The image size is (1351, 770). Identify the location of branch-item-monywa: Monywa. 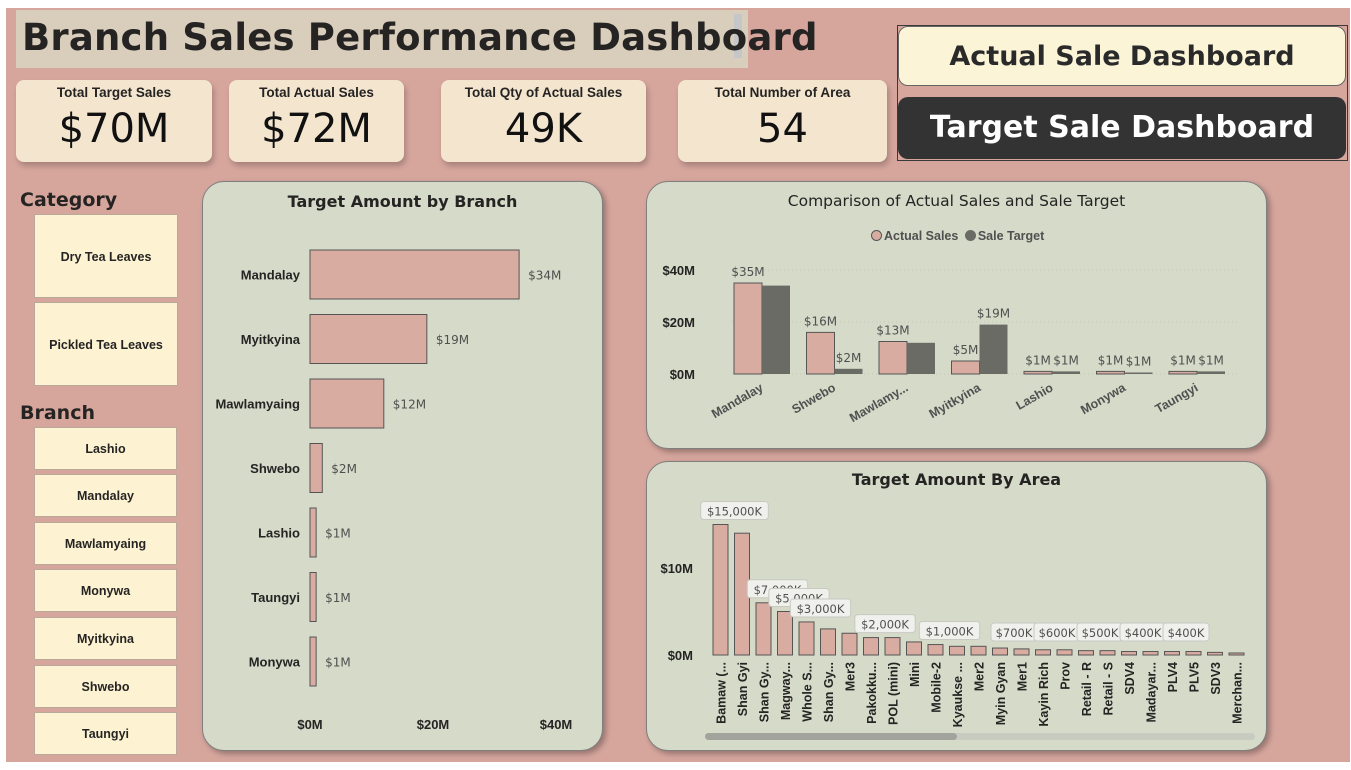
(105, 590).